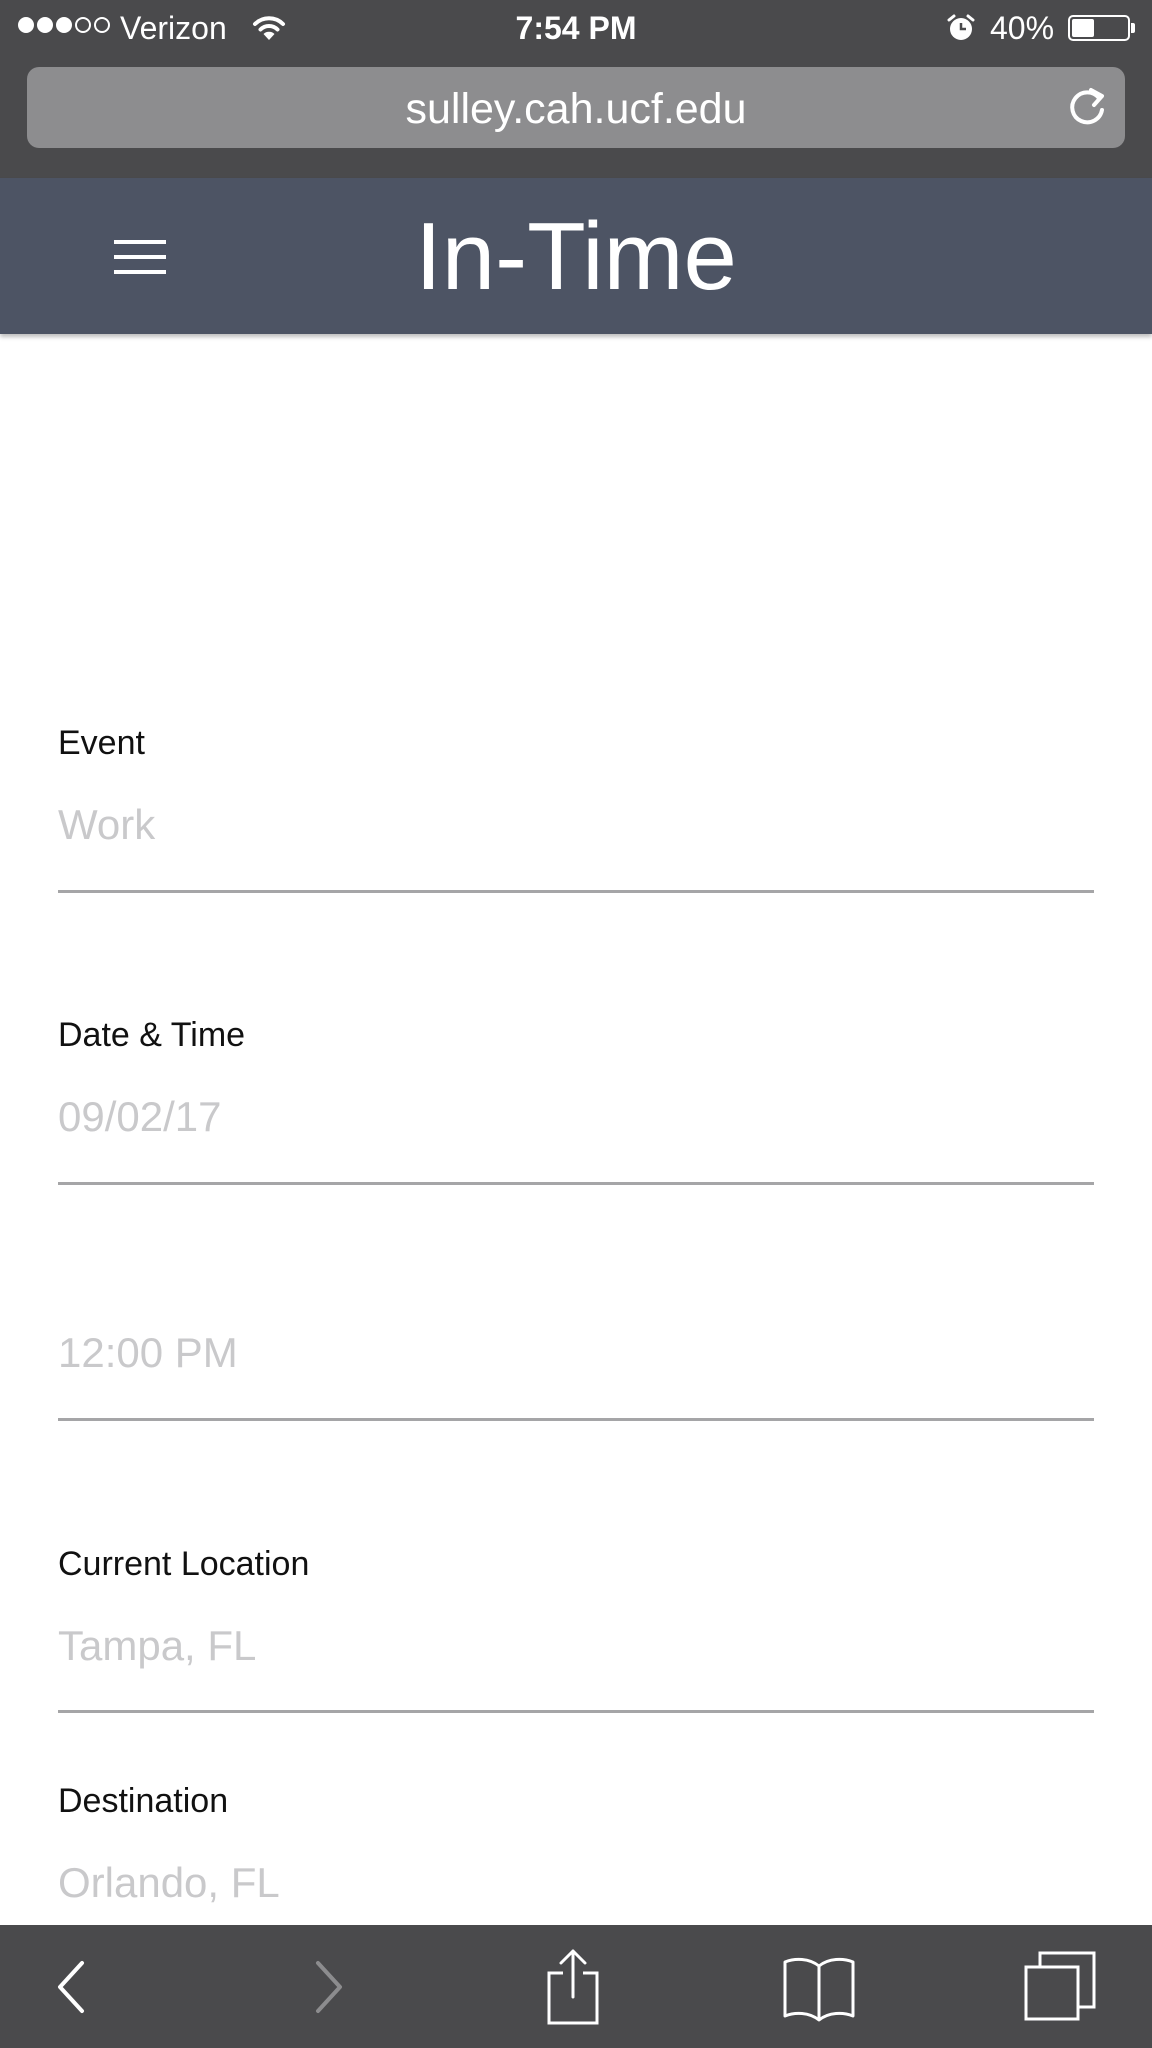  What do you see at coordinates (576, 1353) in the screenshot?
I see `time-input` at bounding box center [576, 1353].